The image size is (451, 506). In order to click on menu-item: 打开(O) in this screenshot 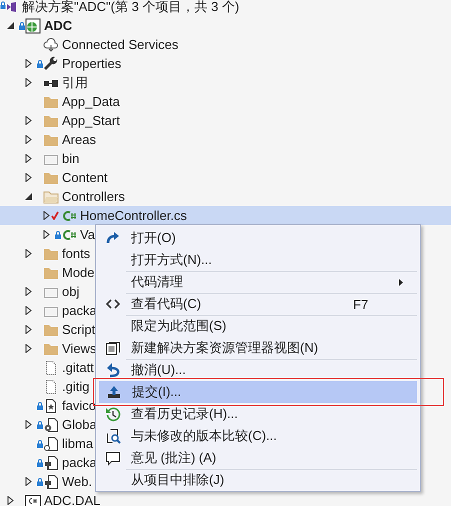, I will do `click(256, 238)`.